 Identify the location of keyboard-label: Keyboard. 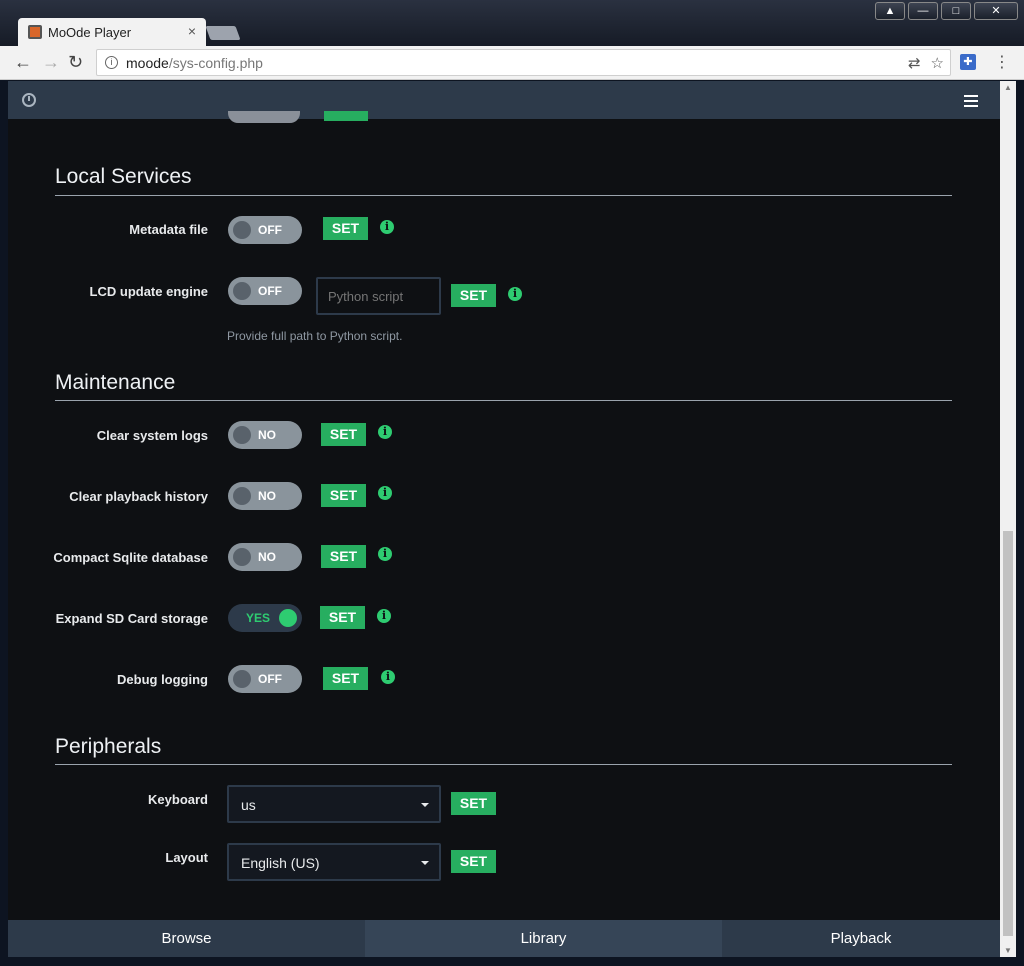
(178, 799).